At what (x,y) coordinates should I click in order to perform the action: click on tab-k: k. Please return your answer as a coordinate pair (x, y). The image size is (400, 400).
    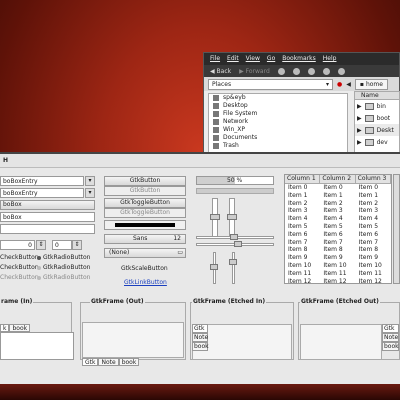
    Looking at the image, I should click on (5, 328).